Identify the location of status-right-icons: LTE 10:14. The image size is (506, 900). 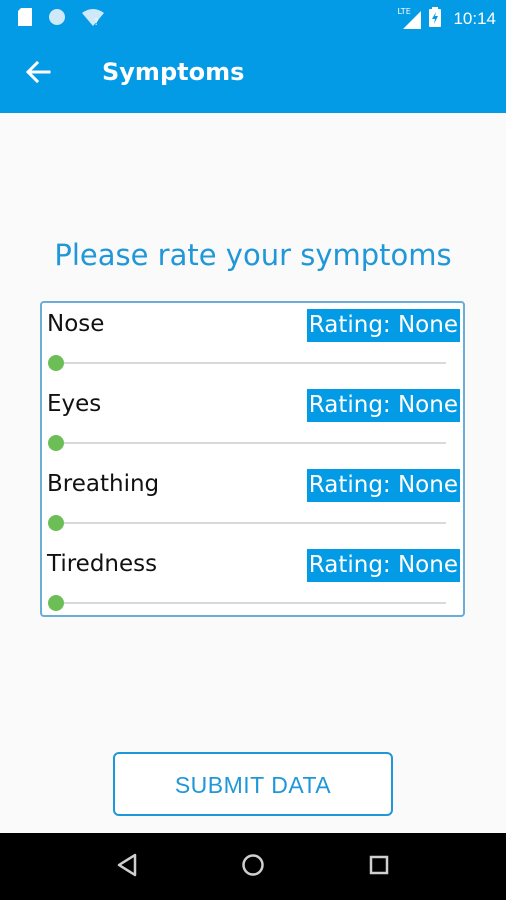
(446, 19).